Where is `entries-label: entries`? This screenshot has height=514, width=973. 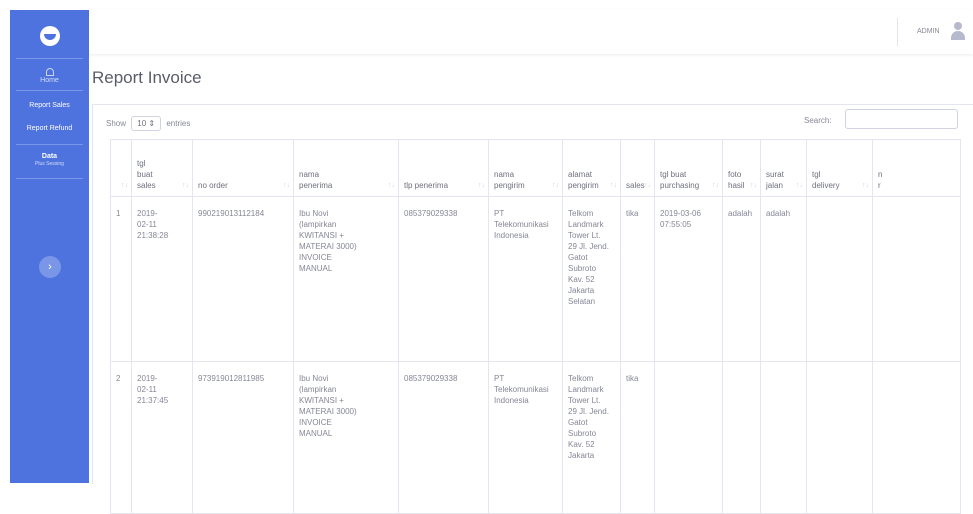
entries-label: entries is located at coordinates (178, 123).